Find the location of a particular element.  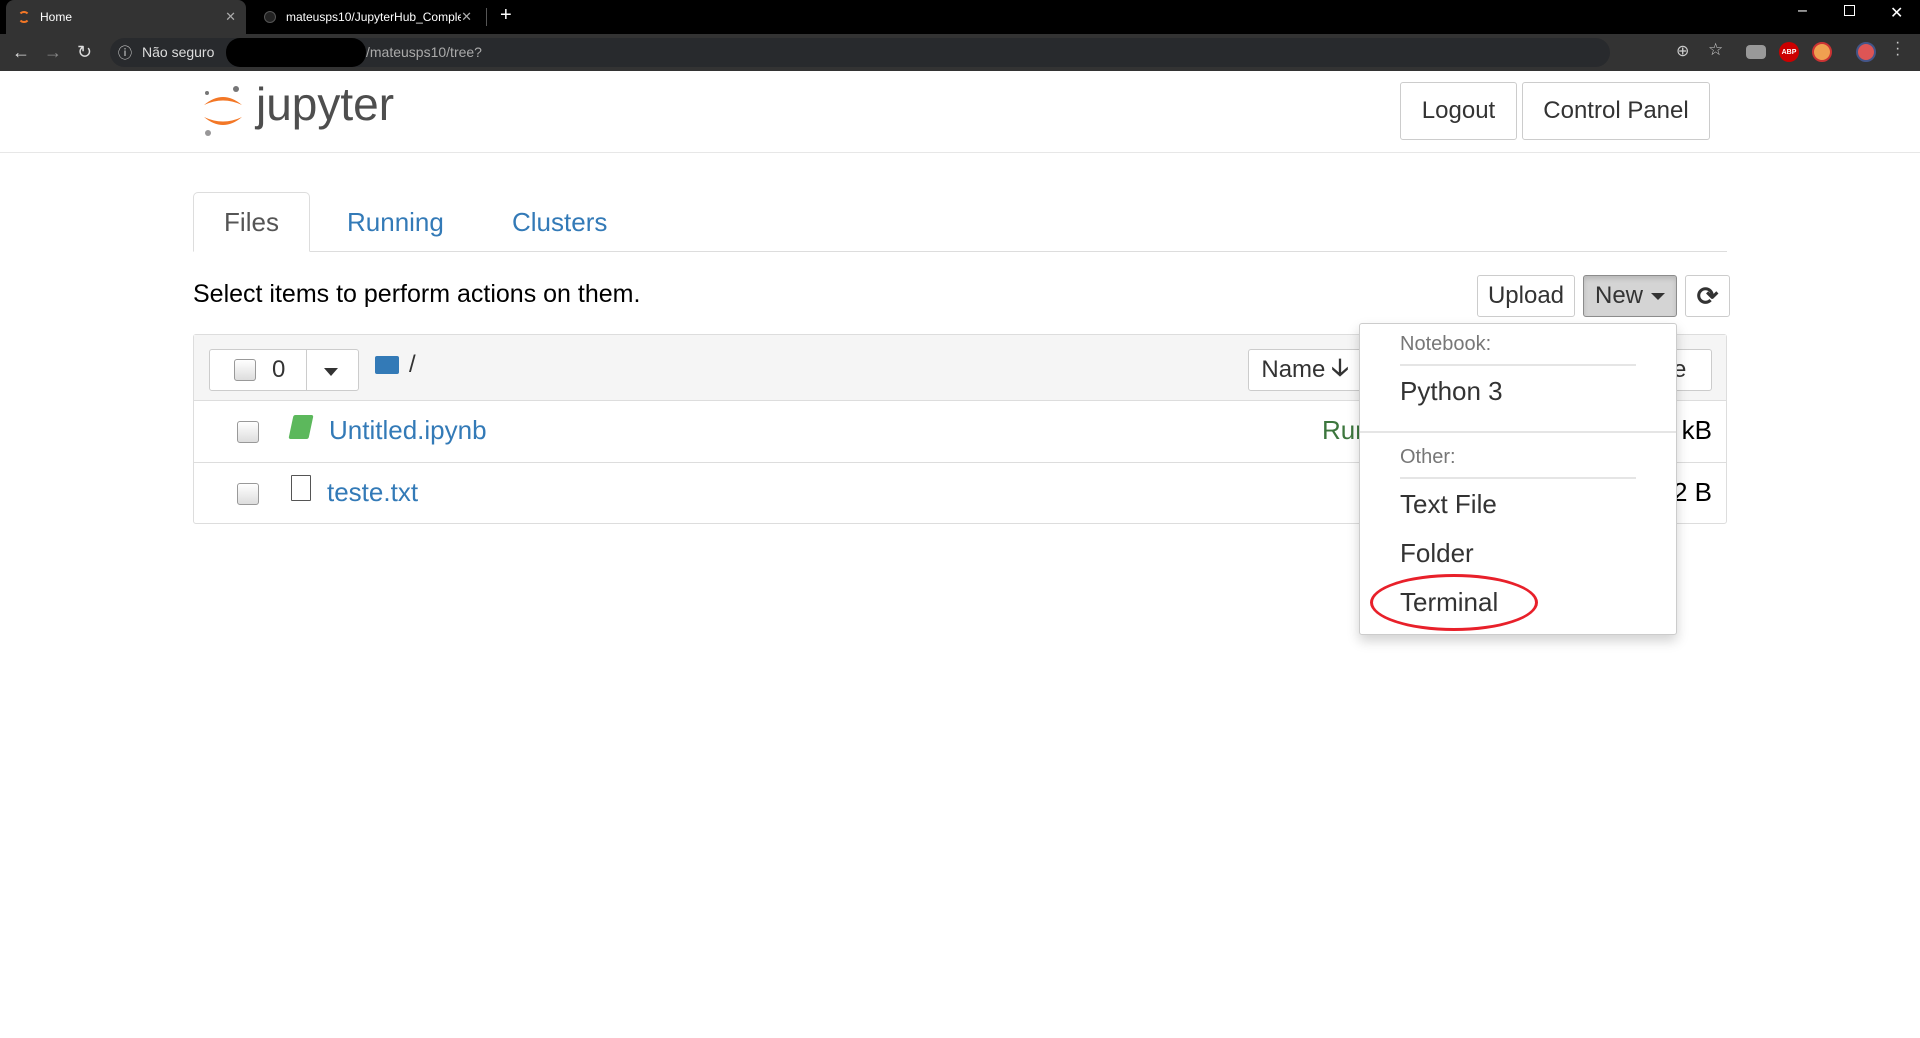

folder-icon is located at coordinates (387, 365).